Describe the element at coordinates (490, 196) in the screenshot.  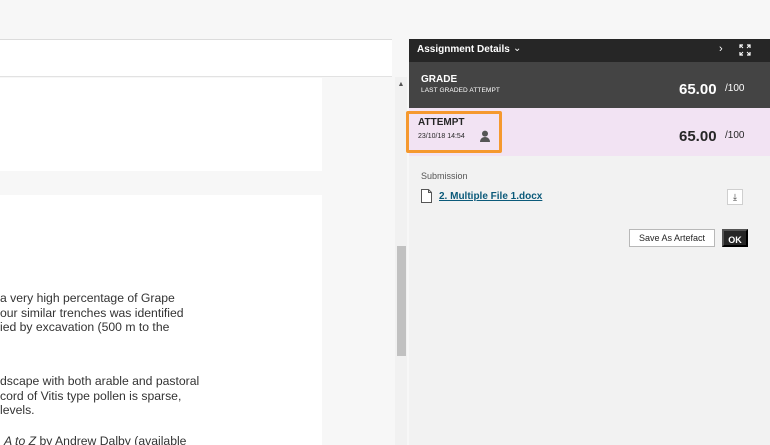
I see `submission-file-link: 2. Multiple File 1.docx` at that location.